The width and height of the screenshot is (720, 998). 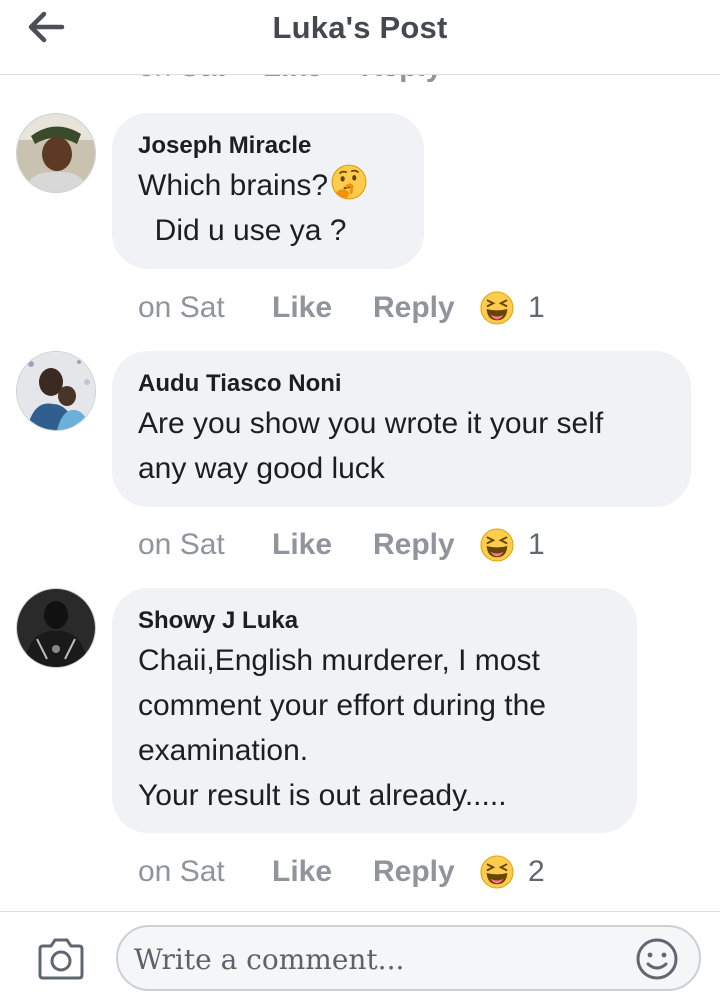 What do you see at coordinates (374, 621) in the screenshot?
I see `comment-author: Showy J Luka` at bounding box center [374, 621].